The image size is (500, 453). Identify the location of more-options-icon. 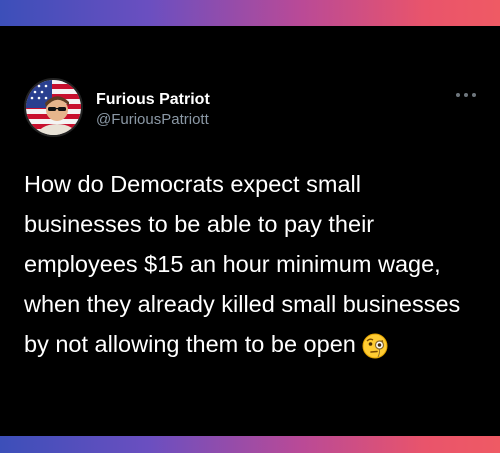
(466, 95).